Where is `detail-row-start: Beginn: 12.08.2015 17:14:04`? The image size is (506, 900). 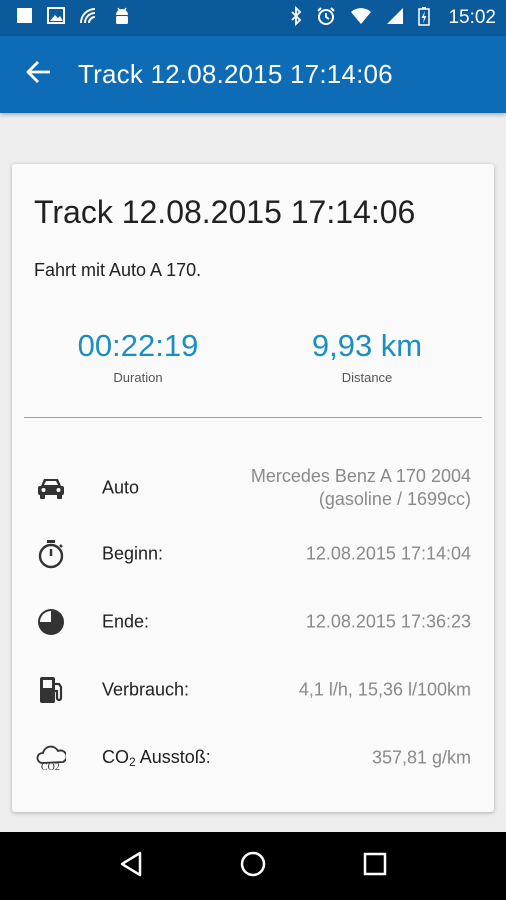
detail-row-start: Beginn: 12.08.2015 17:14:04 is located at coordinates (253, 554).